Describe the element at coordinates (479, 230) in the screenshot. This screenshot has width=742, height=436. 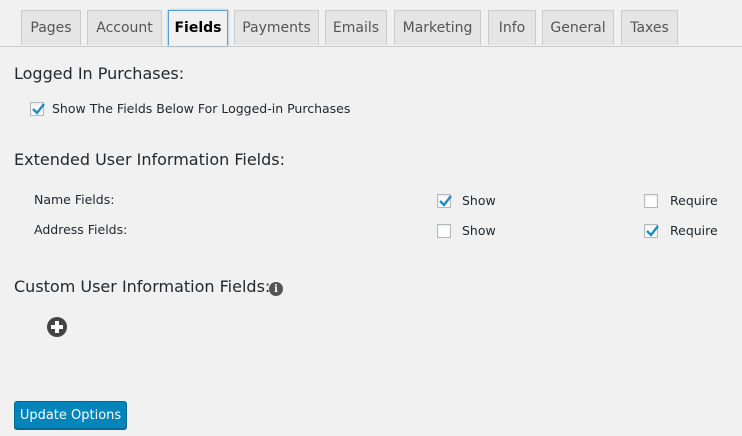
I see `address-show-label: Show` at that location.